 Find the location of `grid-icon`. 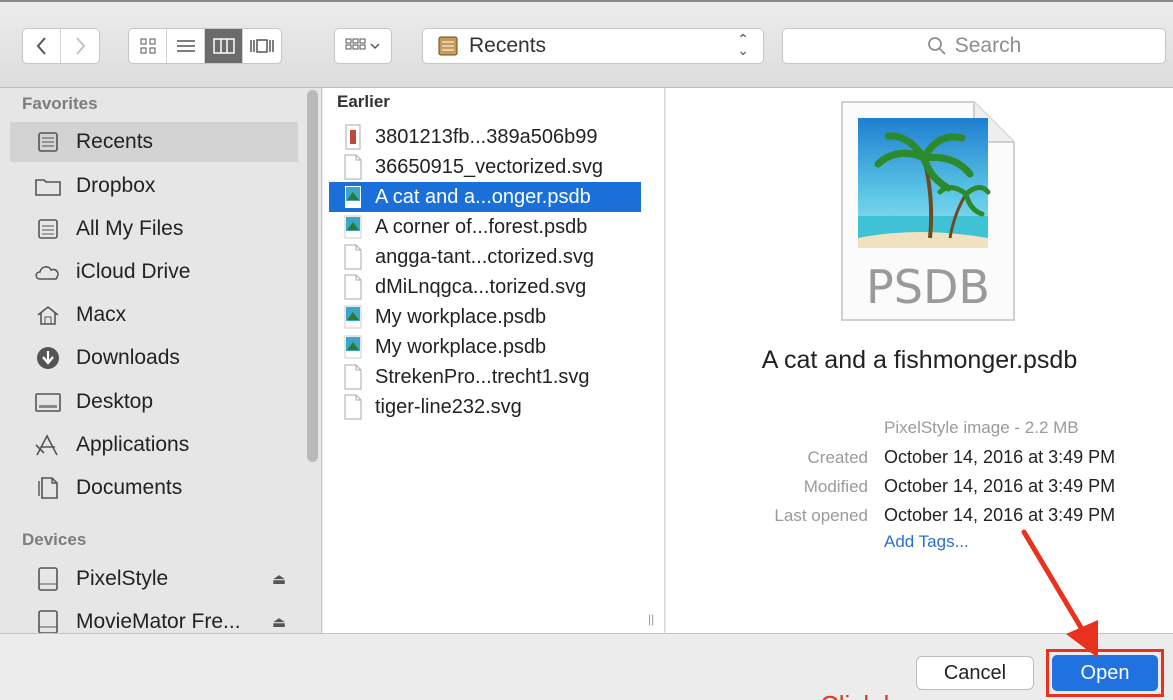

grid-icon is located at coordinates (147, 46).